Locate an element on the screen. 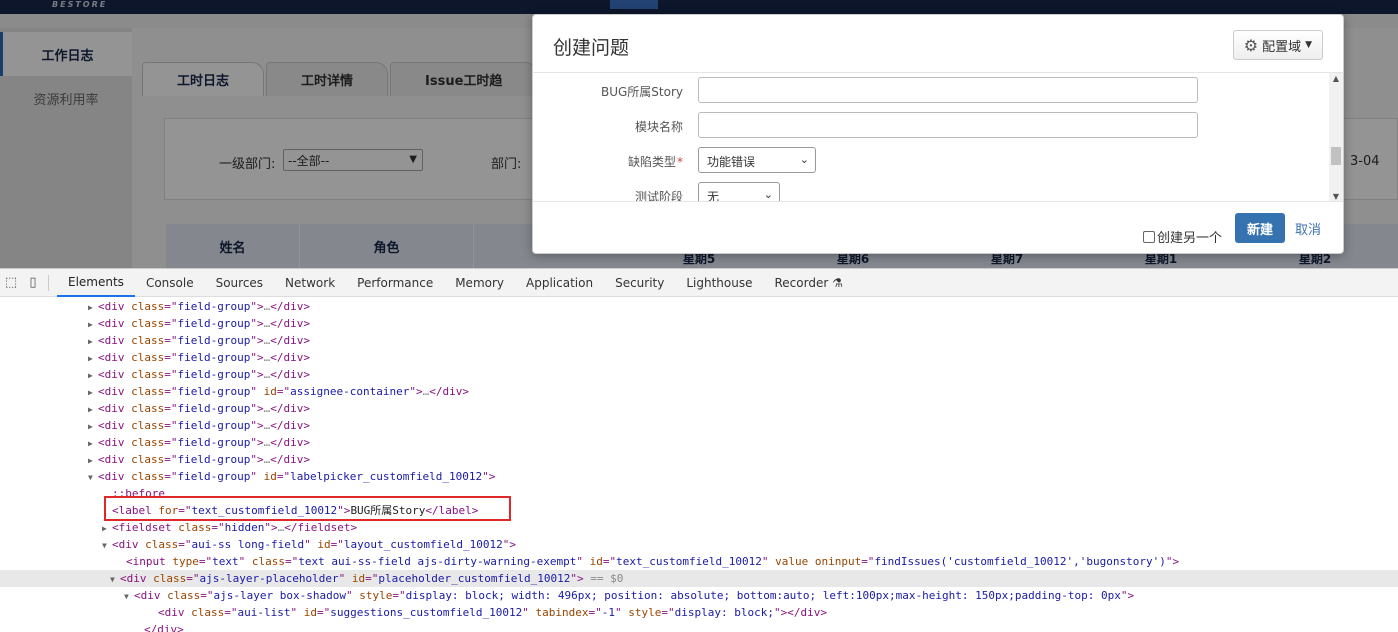 This screenshot has width=1398, height=632. dom-node-line: ▶ <fieldset class="hidden">…</fieldset> is located at coordinates (699, 527).